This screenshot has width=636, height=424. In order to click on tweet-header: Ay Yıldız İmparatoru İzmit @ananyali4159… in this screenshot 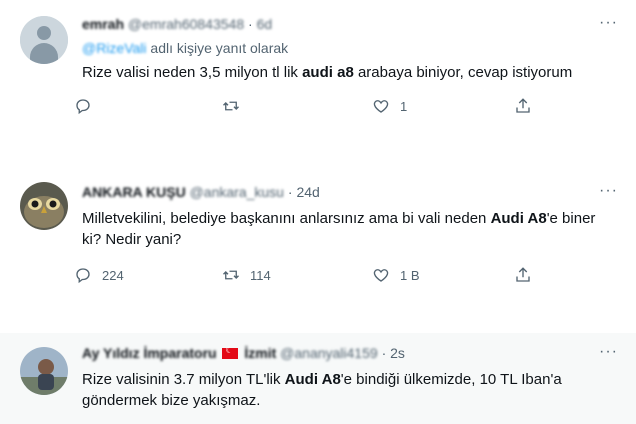, I will do `click(243, 353)`.